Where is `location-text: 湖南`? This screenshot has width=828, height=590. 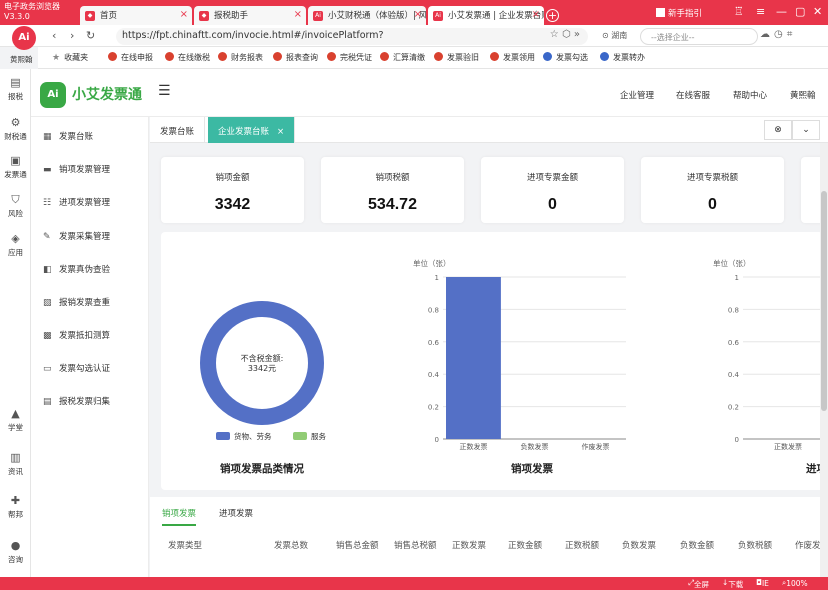
location-text: 湖南 is located at coordinates (619, 35).